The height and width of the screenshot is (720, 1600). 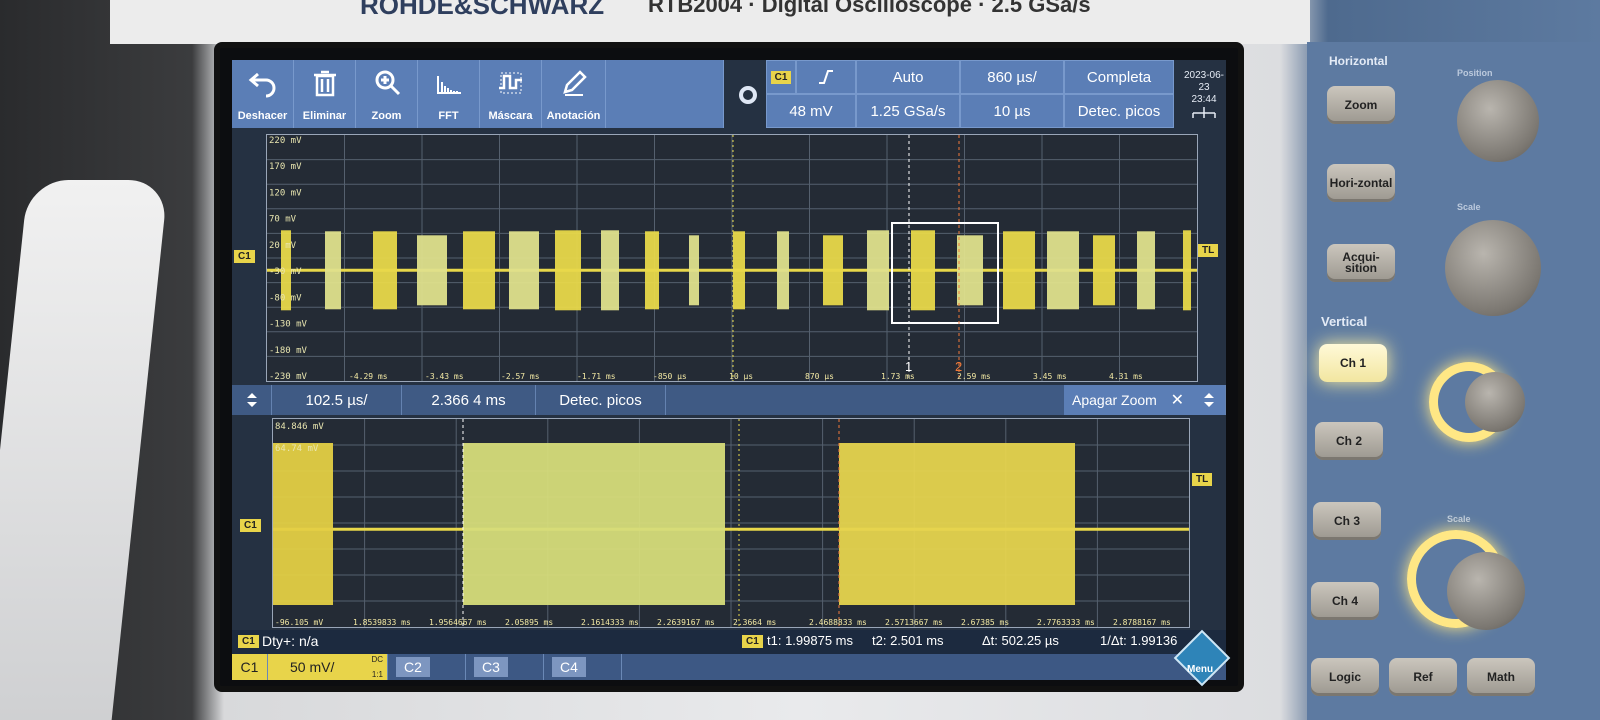 What do you see at coordinates (908, 111) in the screenshot?
I see `sample-rate: 1.25 GSa/s` at bounding box center [908, 111].